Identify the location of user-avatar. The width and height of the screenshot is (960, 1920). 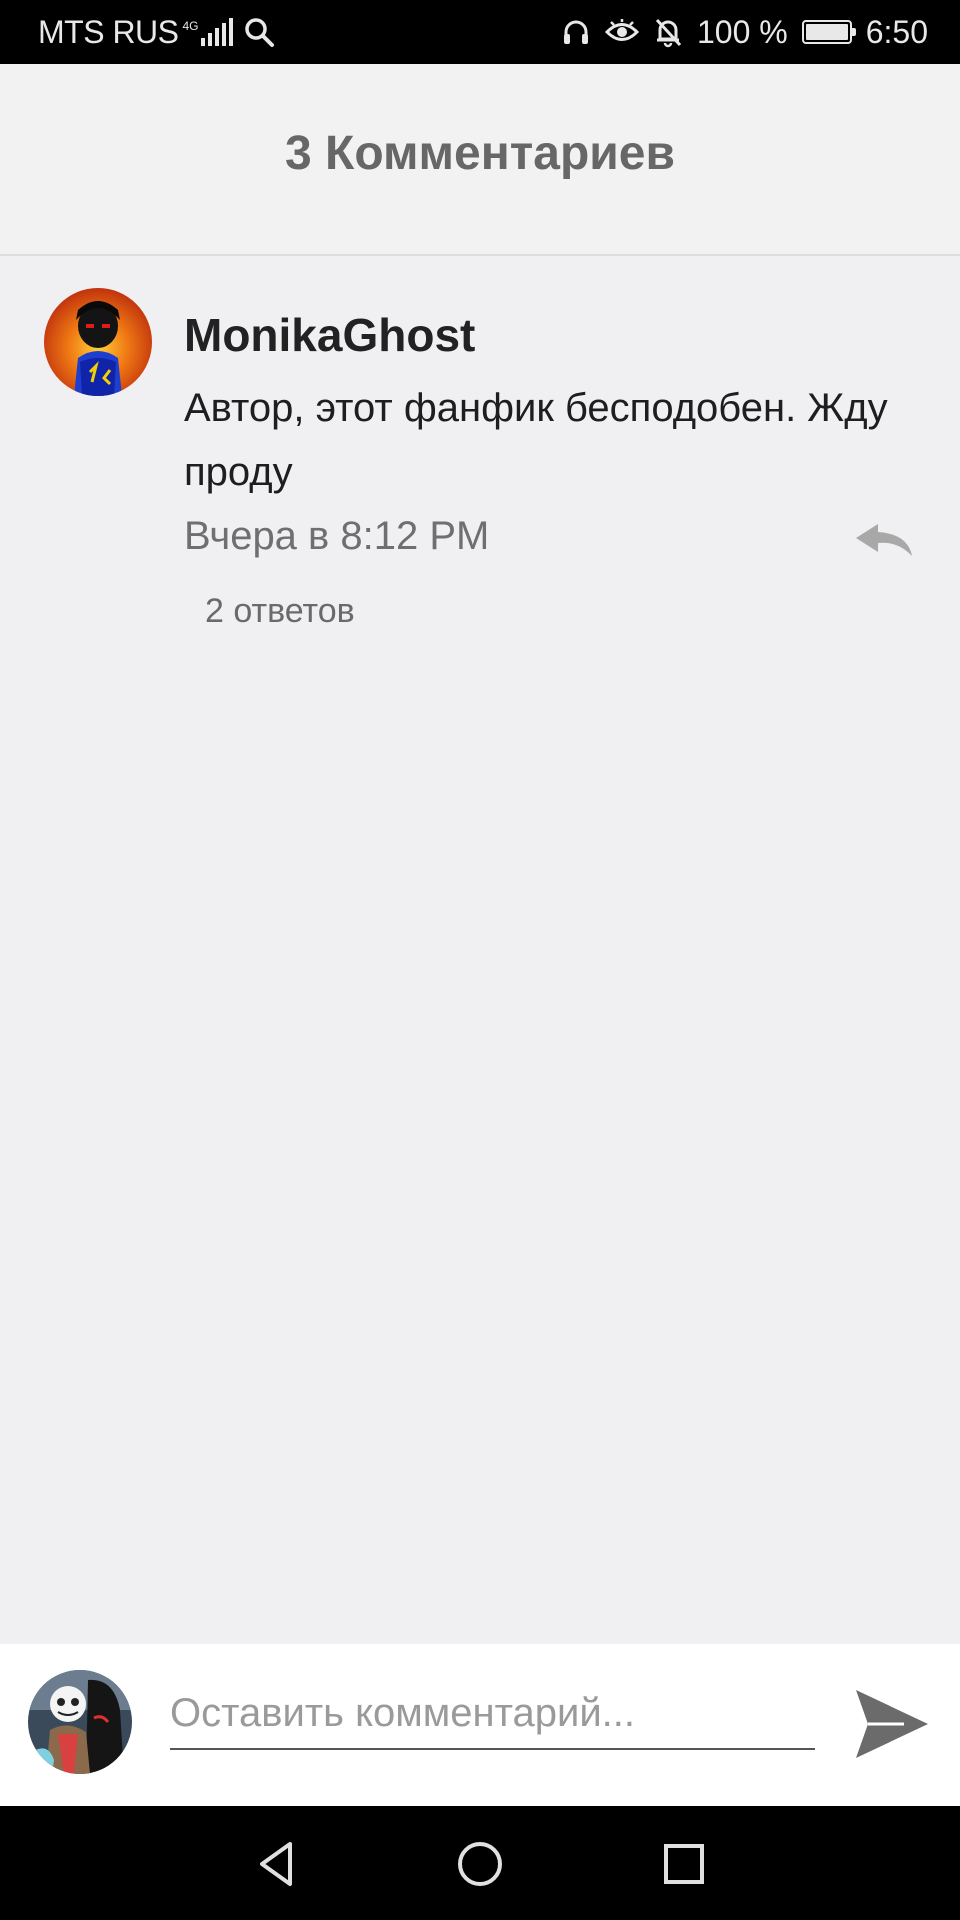
(80, 1722).